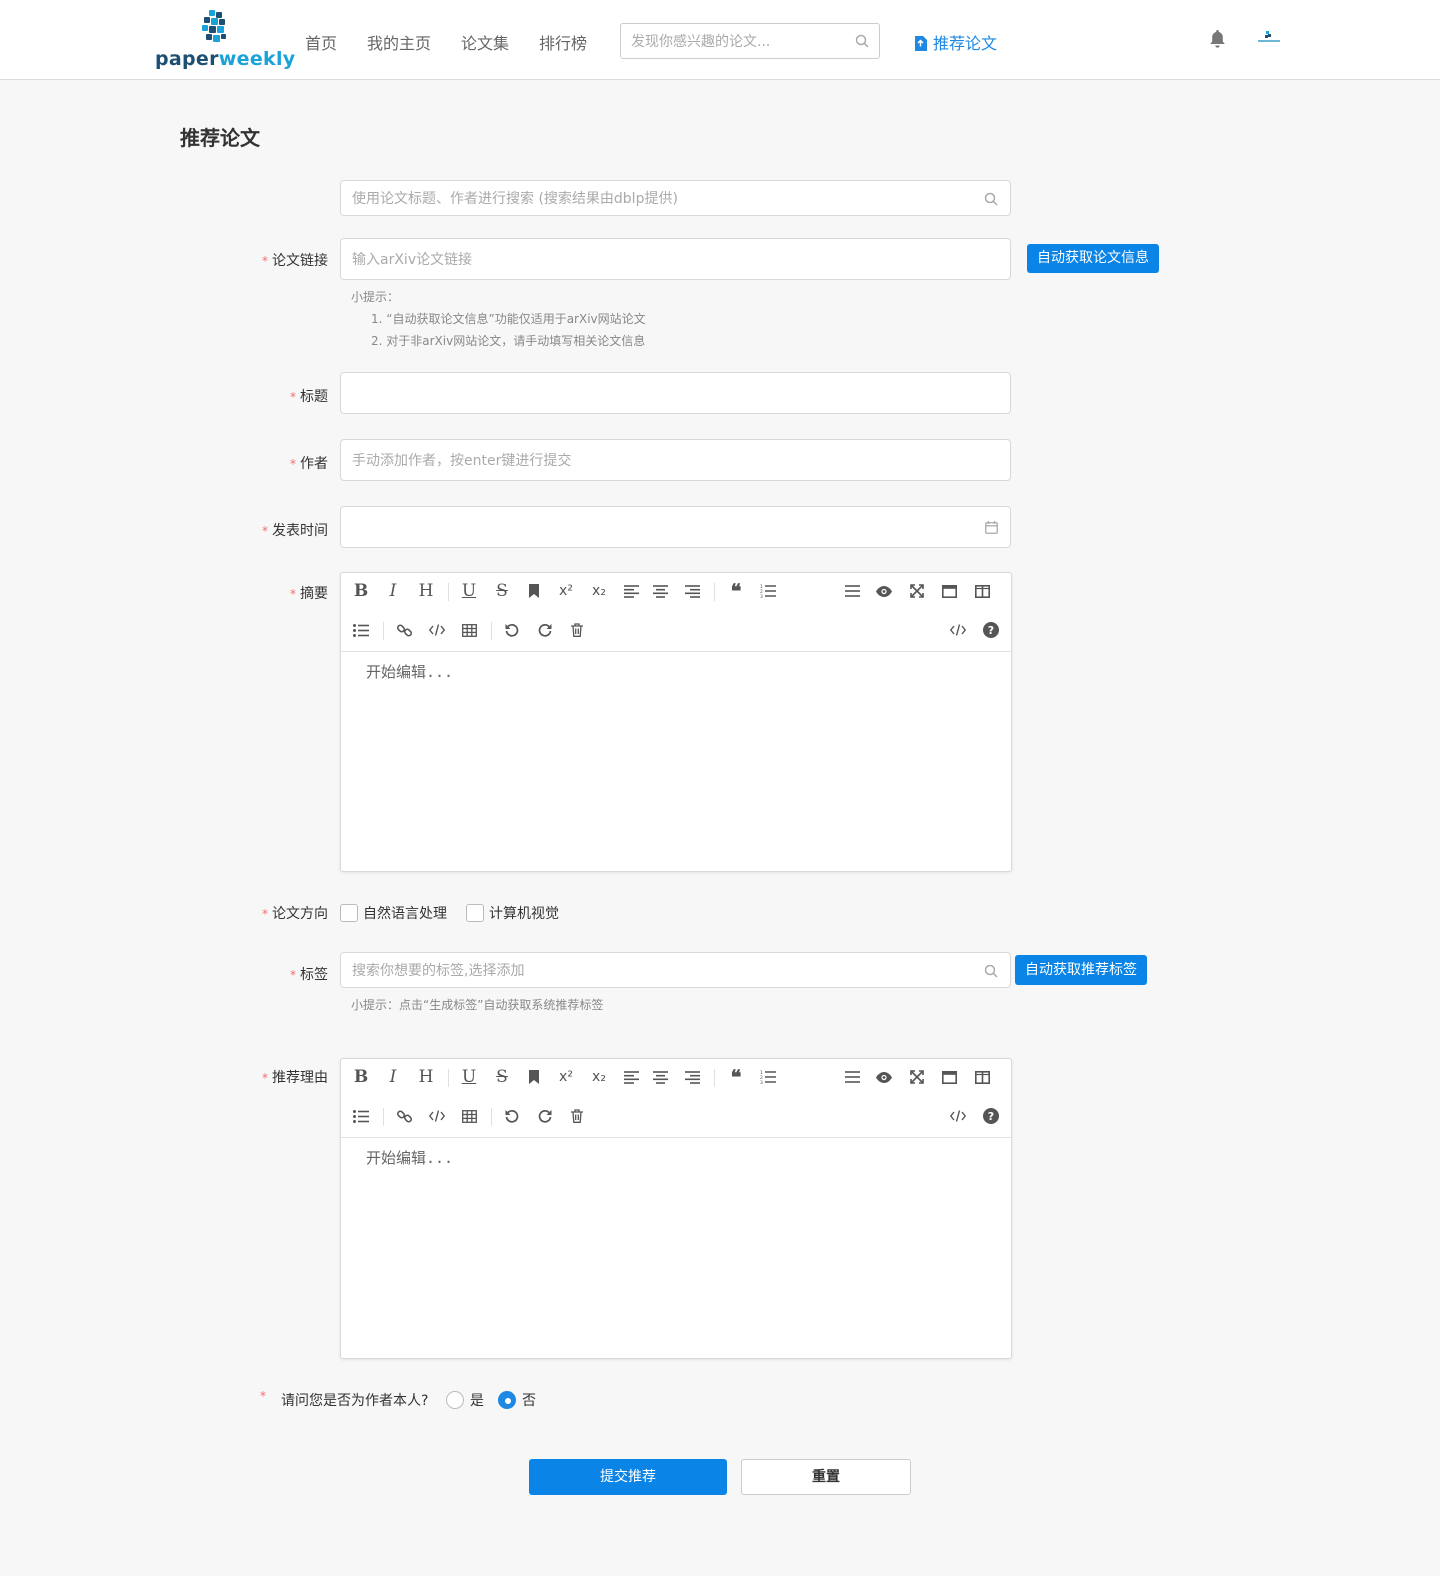 The width and height of the screenshot is (1440, 1576). What do you see at coordinates (475, 913) in the screenshot?
I see `checkbox-cv` at bounding box center [475, 913].